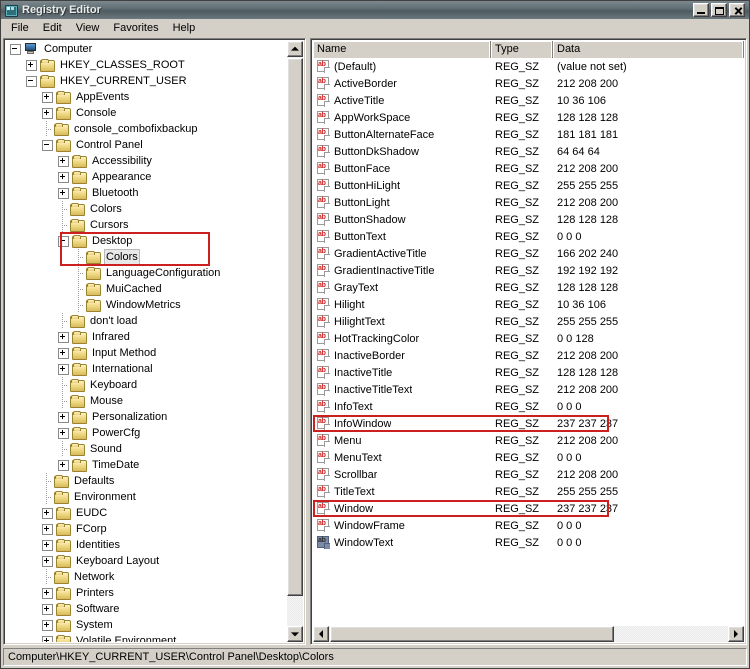  What do you see at coordinates (146, 337) in the screenshot?
I see `tree-node: Infrared` at bounding box center [146, 337].